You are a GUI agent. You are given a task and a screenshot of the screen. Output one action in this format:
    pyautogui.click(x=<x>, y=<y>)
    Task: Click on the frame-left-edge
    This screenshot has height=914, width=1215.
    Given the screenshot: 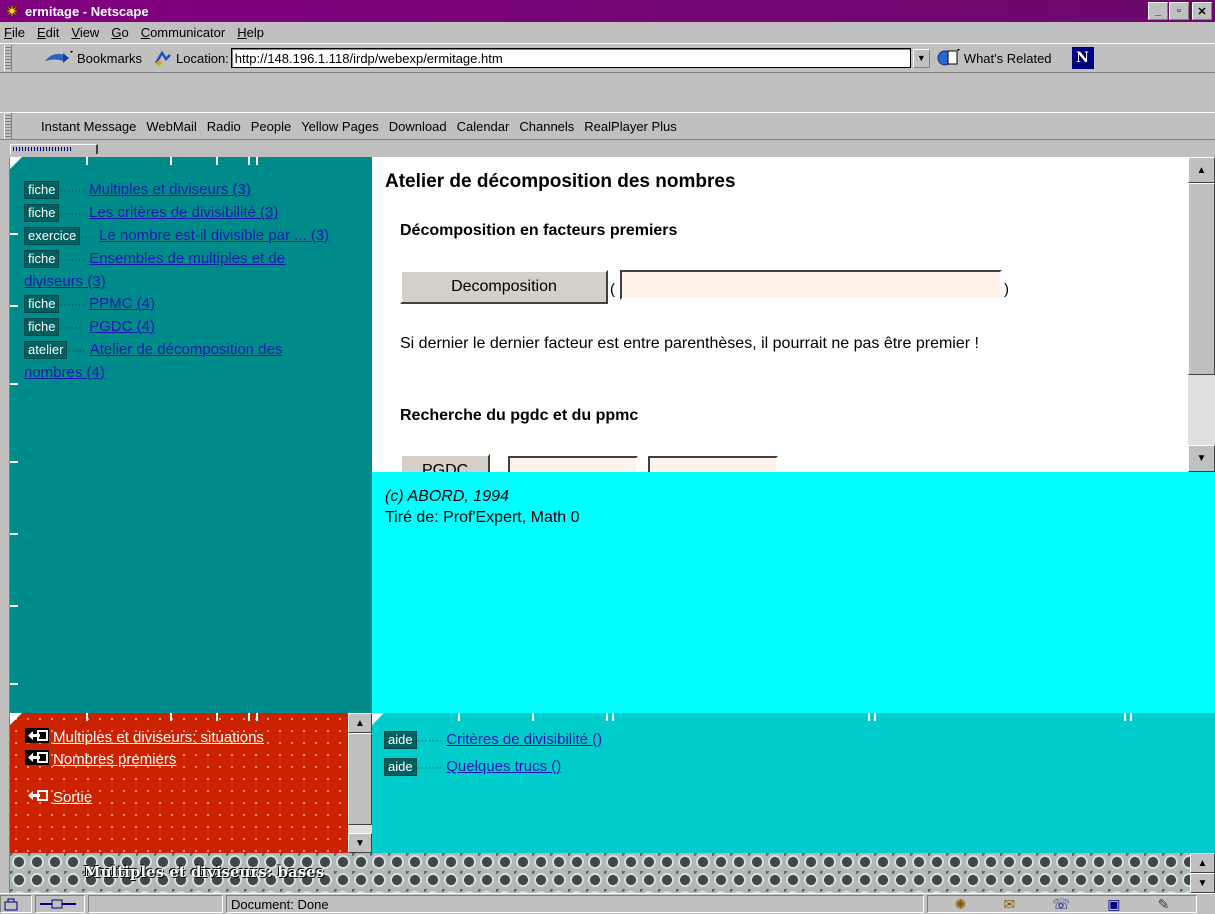 What is the action you would take?
    pyautogui.click(x=5, y=525)
    